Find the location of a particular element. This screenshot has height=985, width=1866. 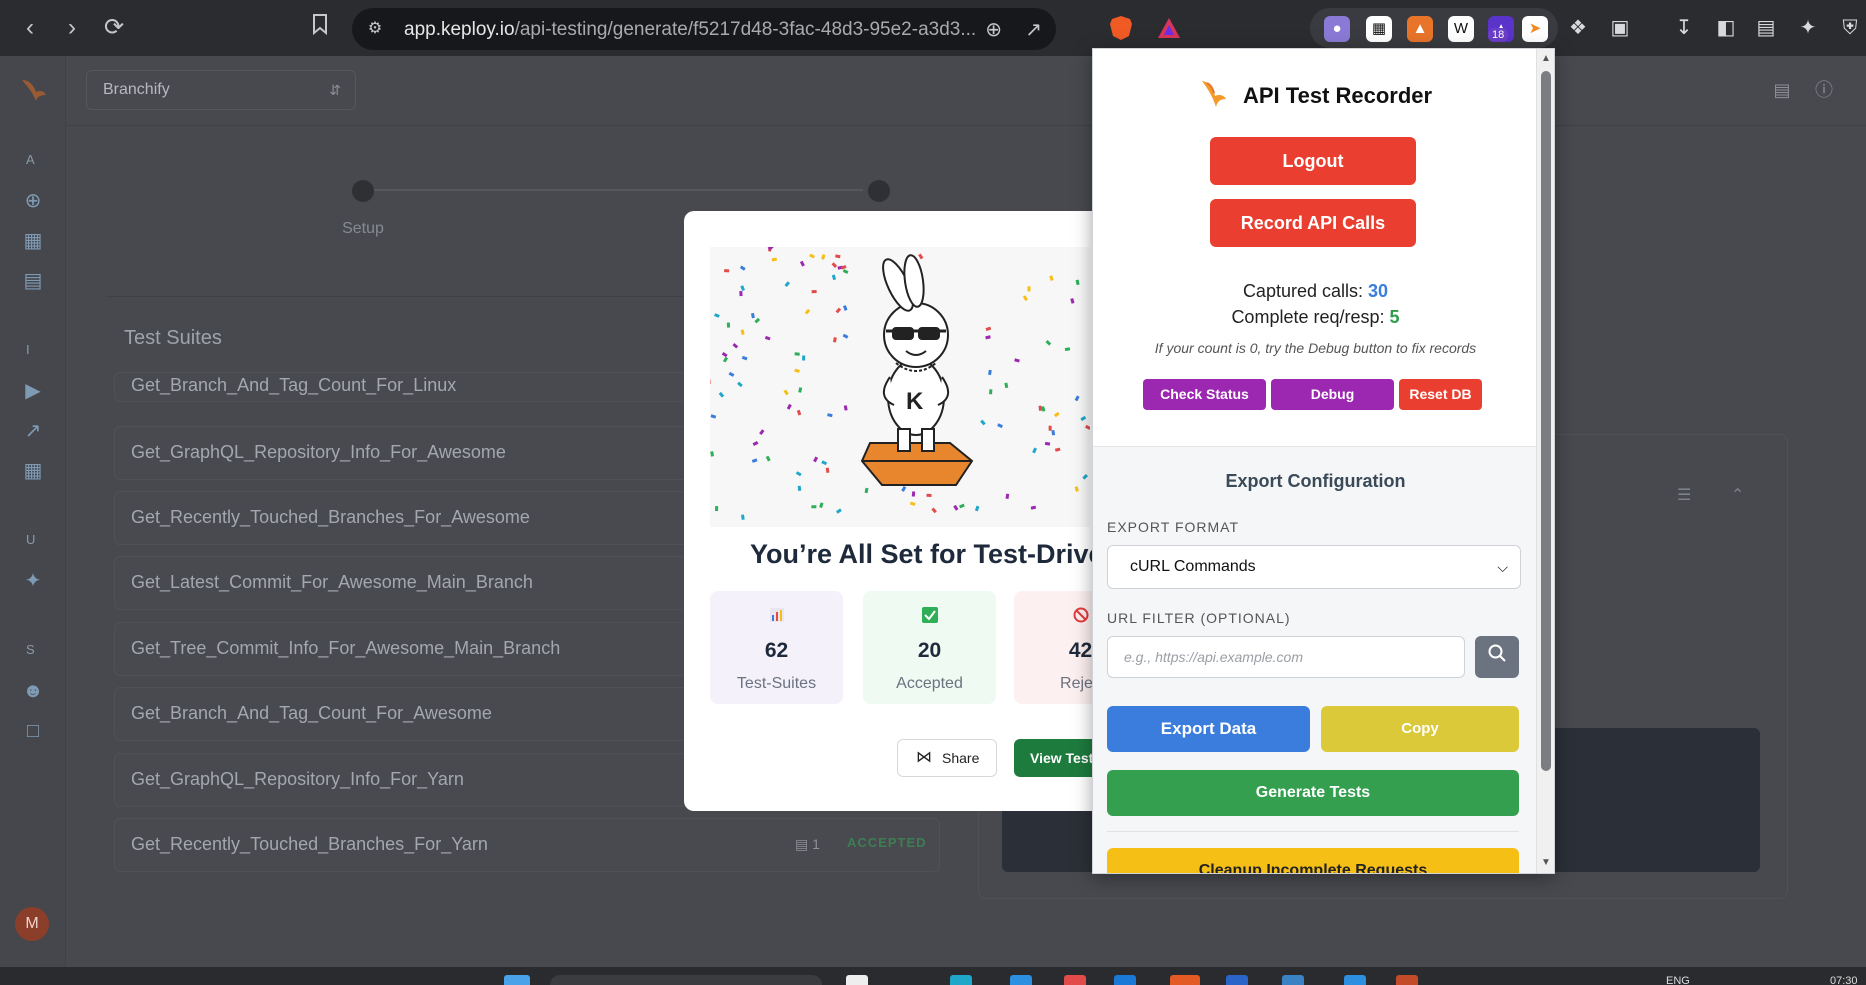

generate-tests-button: Generate Tests is located at coordinates (1313, 793).